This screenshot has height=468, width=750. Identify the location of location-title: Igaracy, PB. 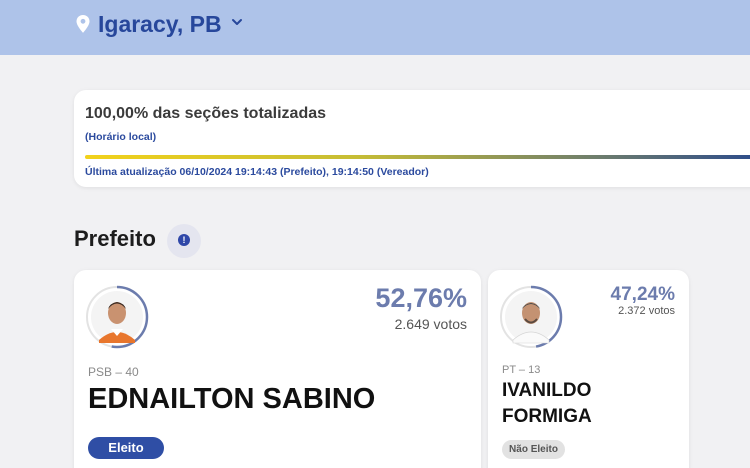
(160, 24).